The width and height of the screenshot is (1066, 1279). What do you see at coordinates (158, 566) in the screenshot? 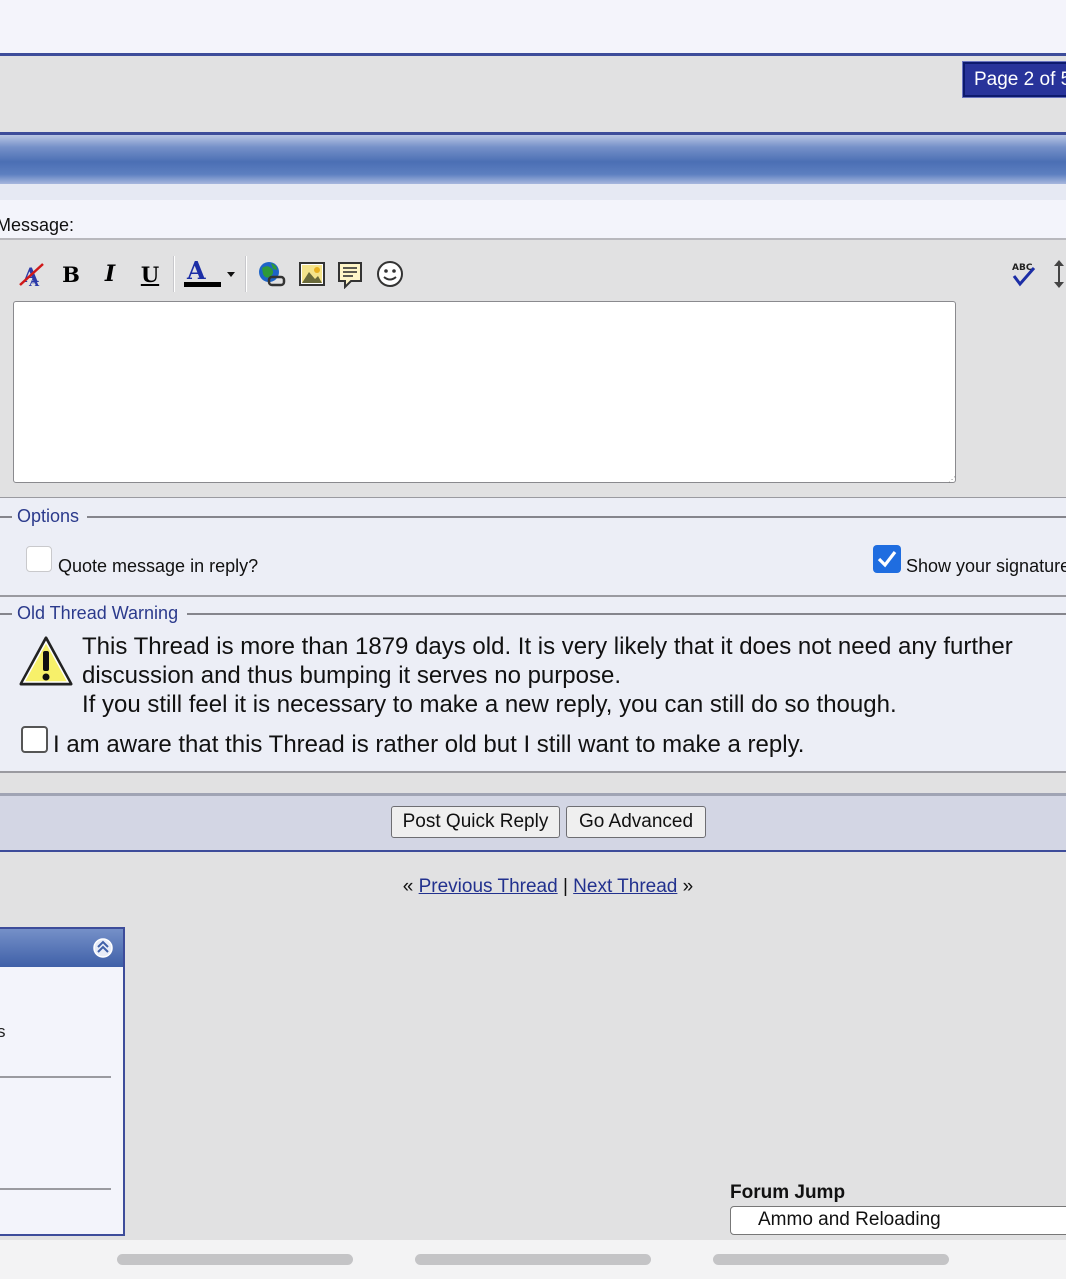
I see `quote-message-label: Quote message in reply?` at bounding box center [158, 566].